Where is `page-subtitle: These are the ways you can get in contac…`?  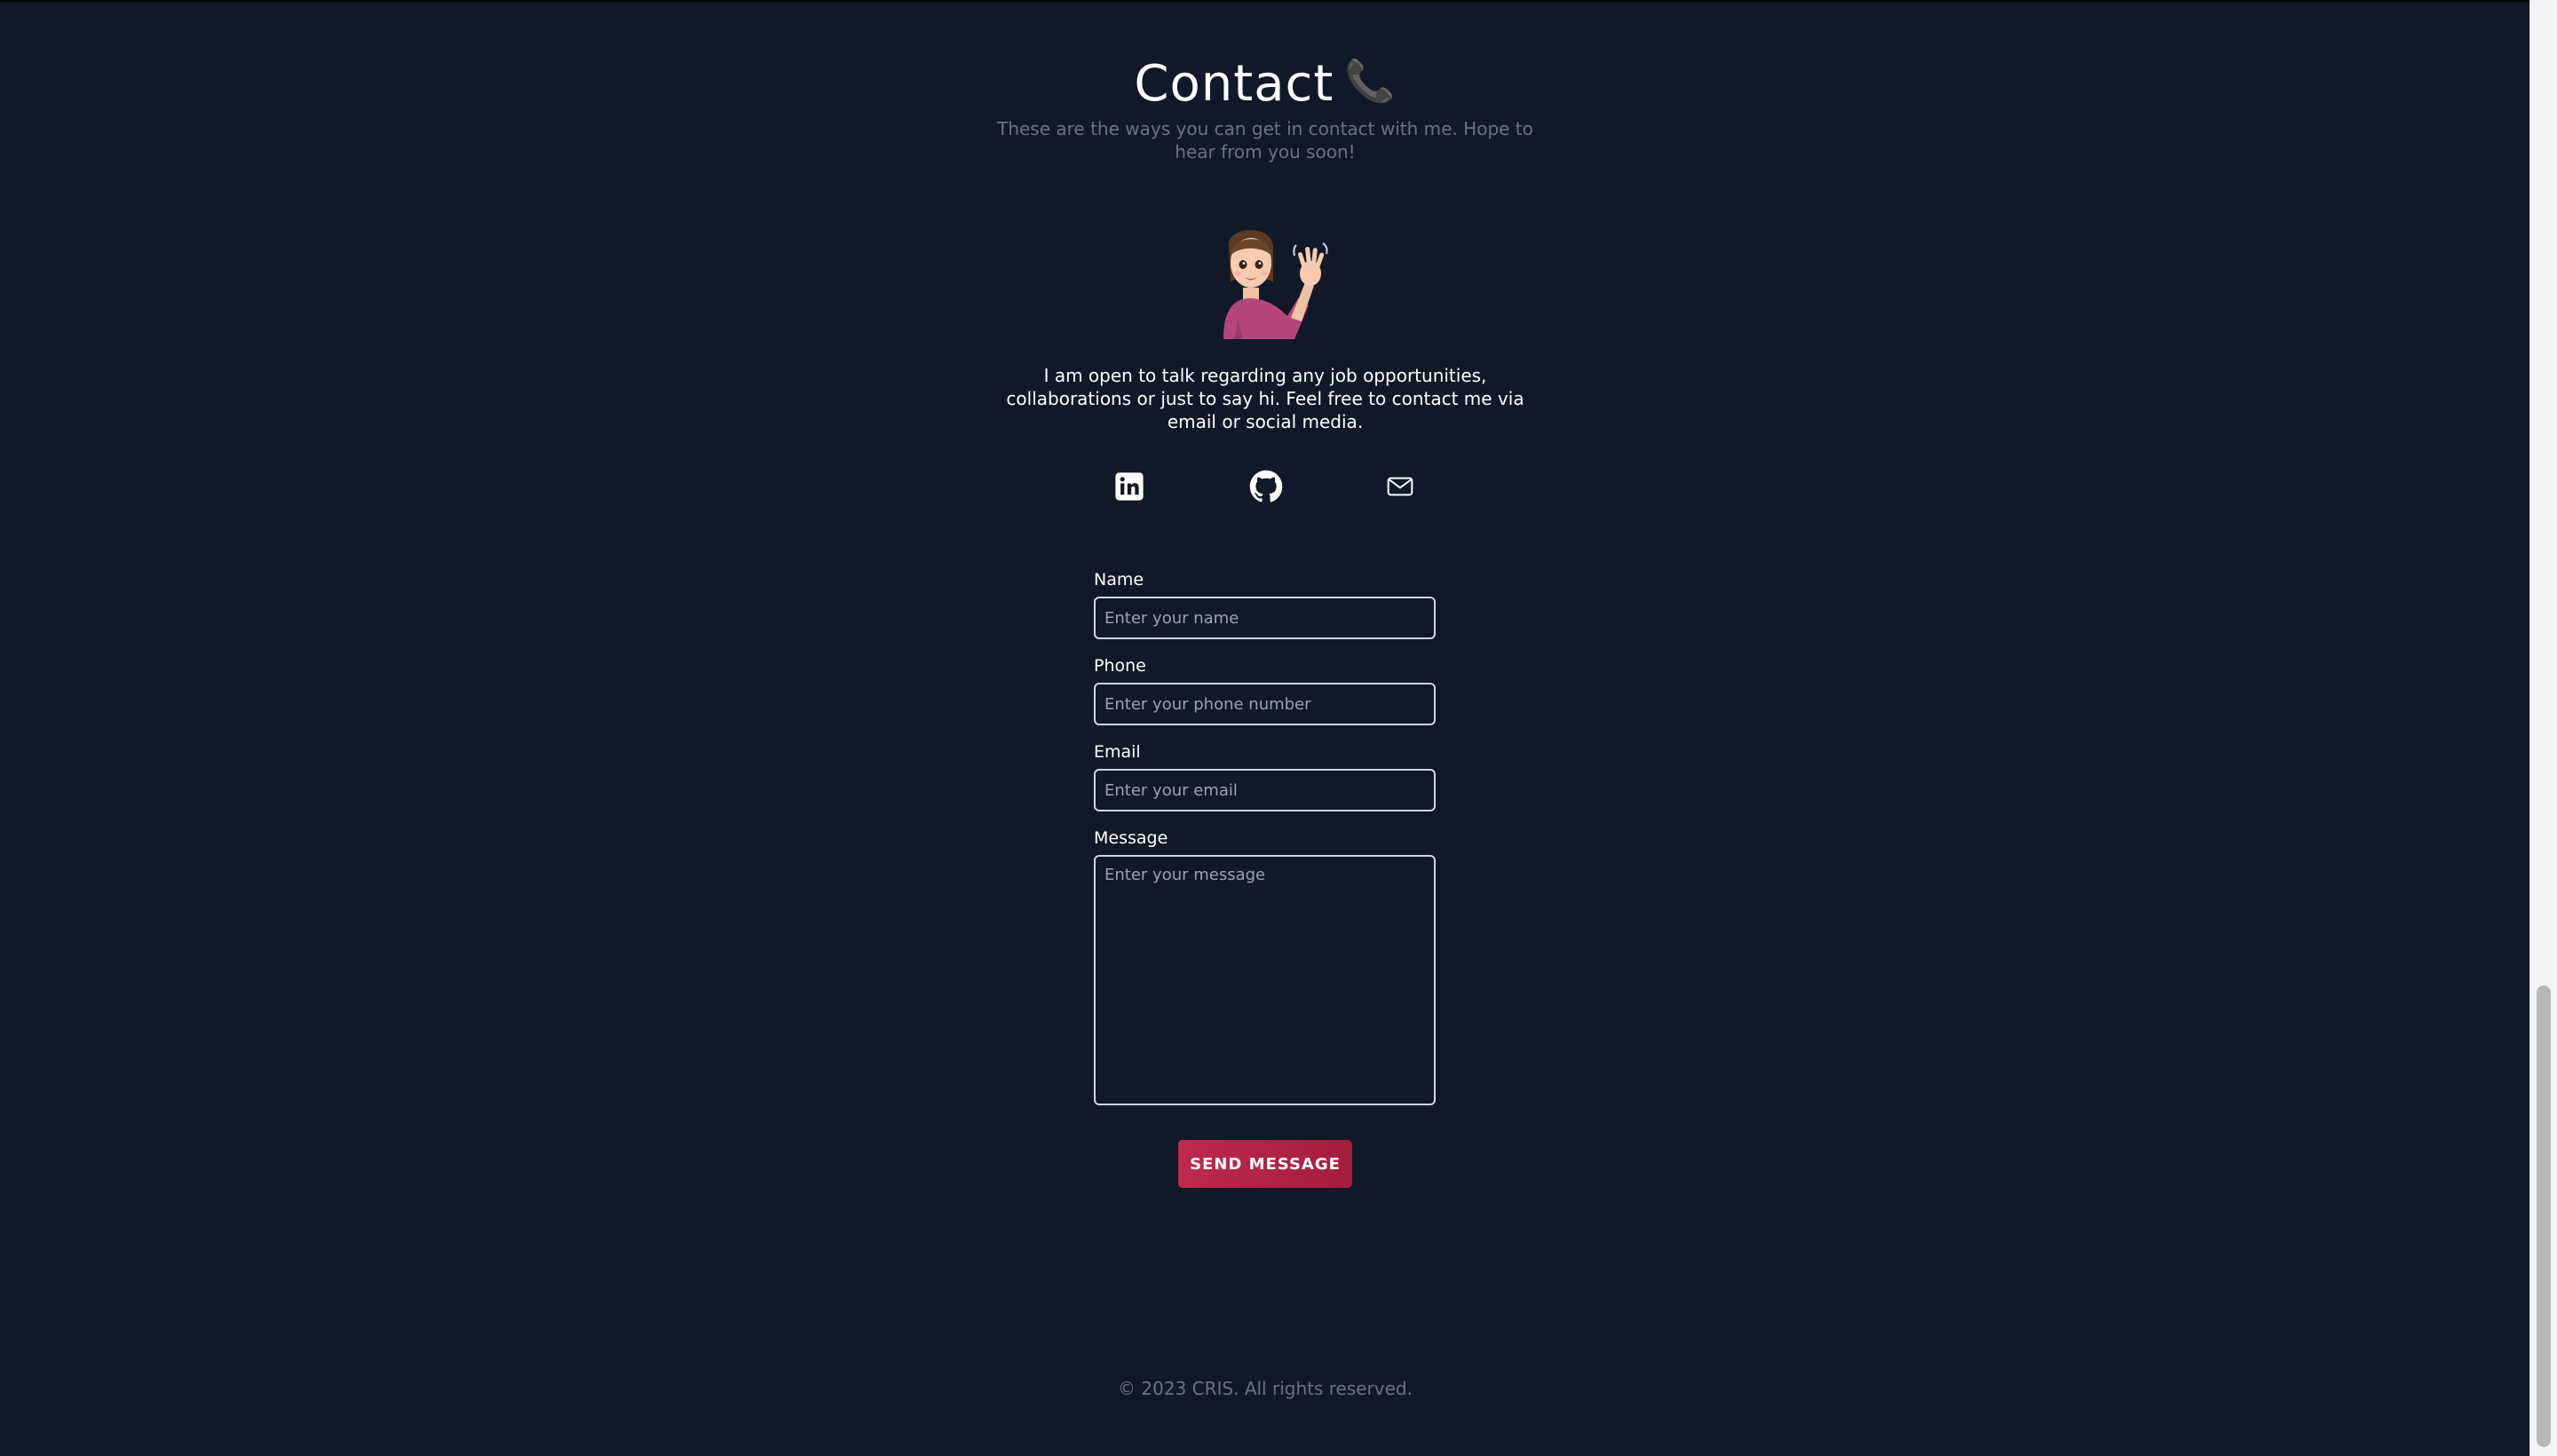
page-subtitle: These are the ways you can get in contac… is located at coordinates (1265, 140).